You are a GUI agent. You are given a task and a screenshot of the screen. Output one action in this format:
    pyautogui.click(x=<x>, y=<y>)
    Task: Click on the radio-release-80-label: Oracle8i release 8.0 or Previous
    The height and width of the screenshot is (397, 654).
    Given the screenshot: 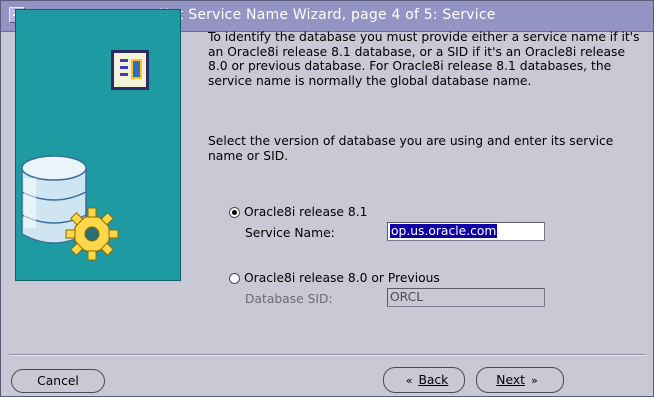 What is the action you would take?
    pyautogui.click(x=342, y=278)
    